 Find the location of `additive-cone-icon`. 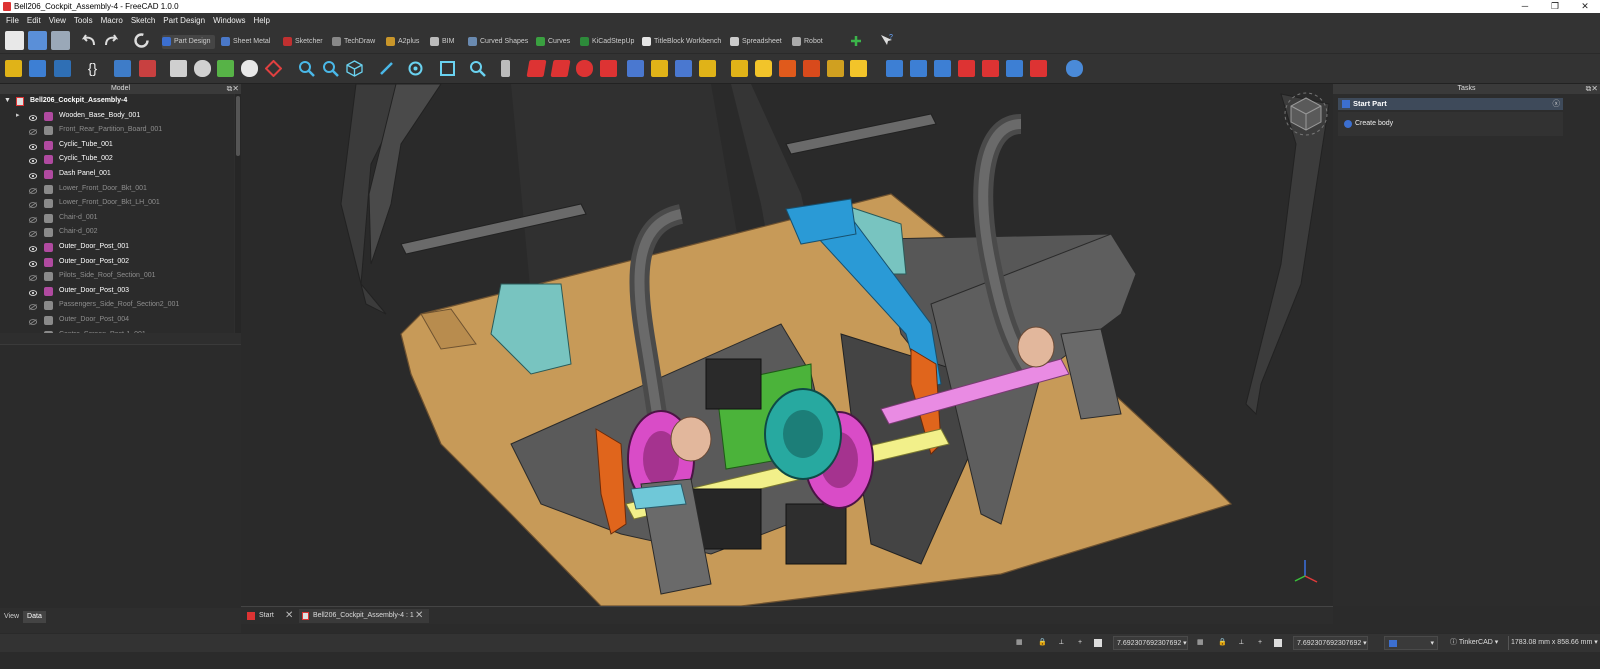

additive-cone-icon is located at coordinates (811, 68).